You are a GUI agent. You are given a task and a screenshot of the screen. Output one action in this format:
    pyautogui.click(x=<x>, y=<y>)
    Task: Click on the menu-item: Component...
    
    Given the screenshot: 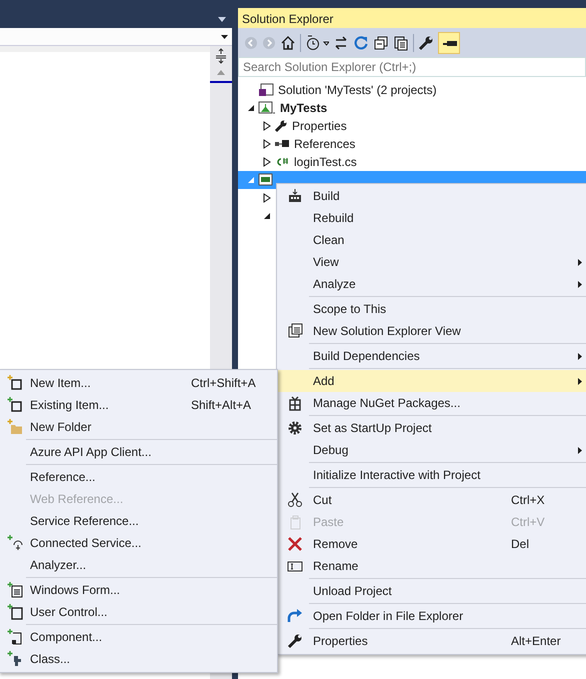 What is the action you would take?
    pyautogui.click(x=138, y=637)
    